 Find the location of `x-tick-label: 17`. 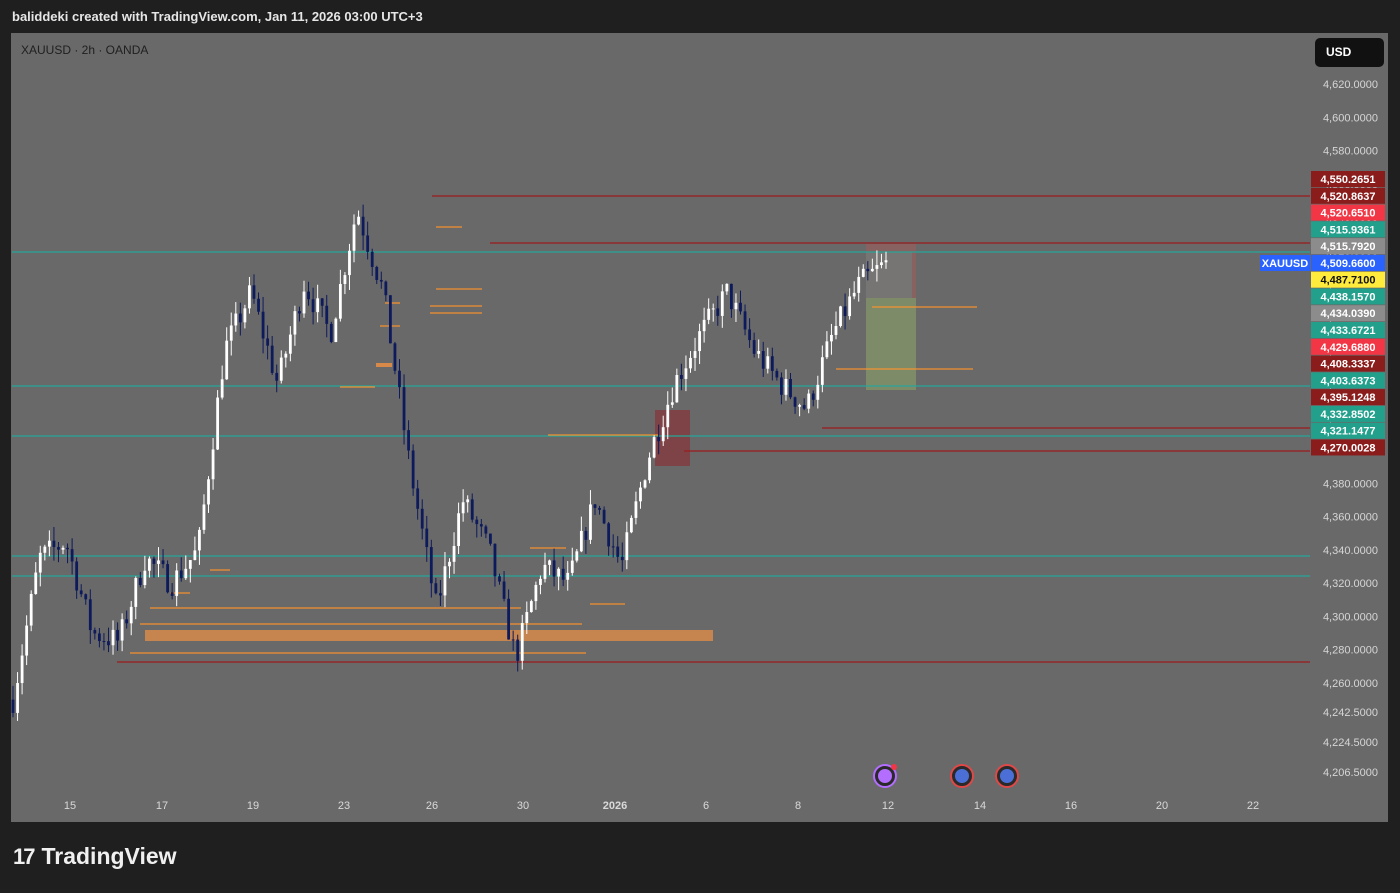

x-tick-label: 17 is located at coordinates (162, 806).